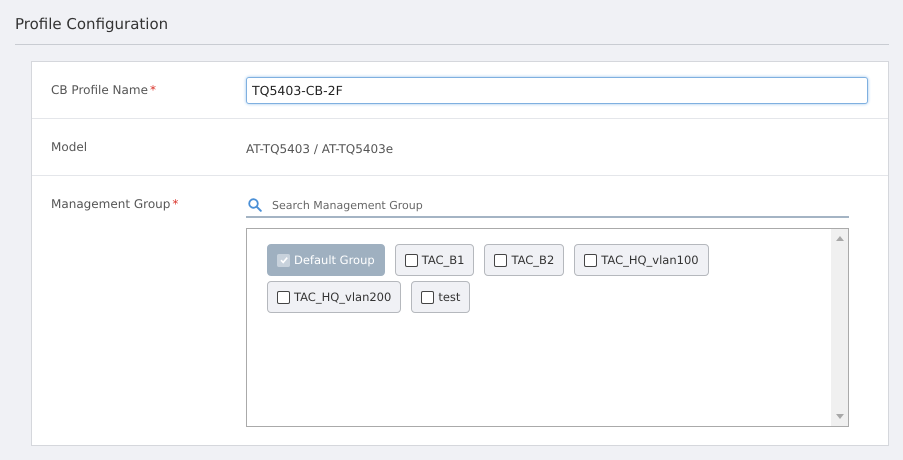 This screenshot has width=903, height=460. Describe the element at coordinates (320, 149) in the screenshot. I see `model-value: AT-TQ5403 / AT-TQ5403e` at that location.